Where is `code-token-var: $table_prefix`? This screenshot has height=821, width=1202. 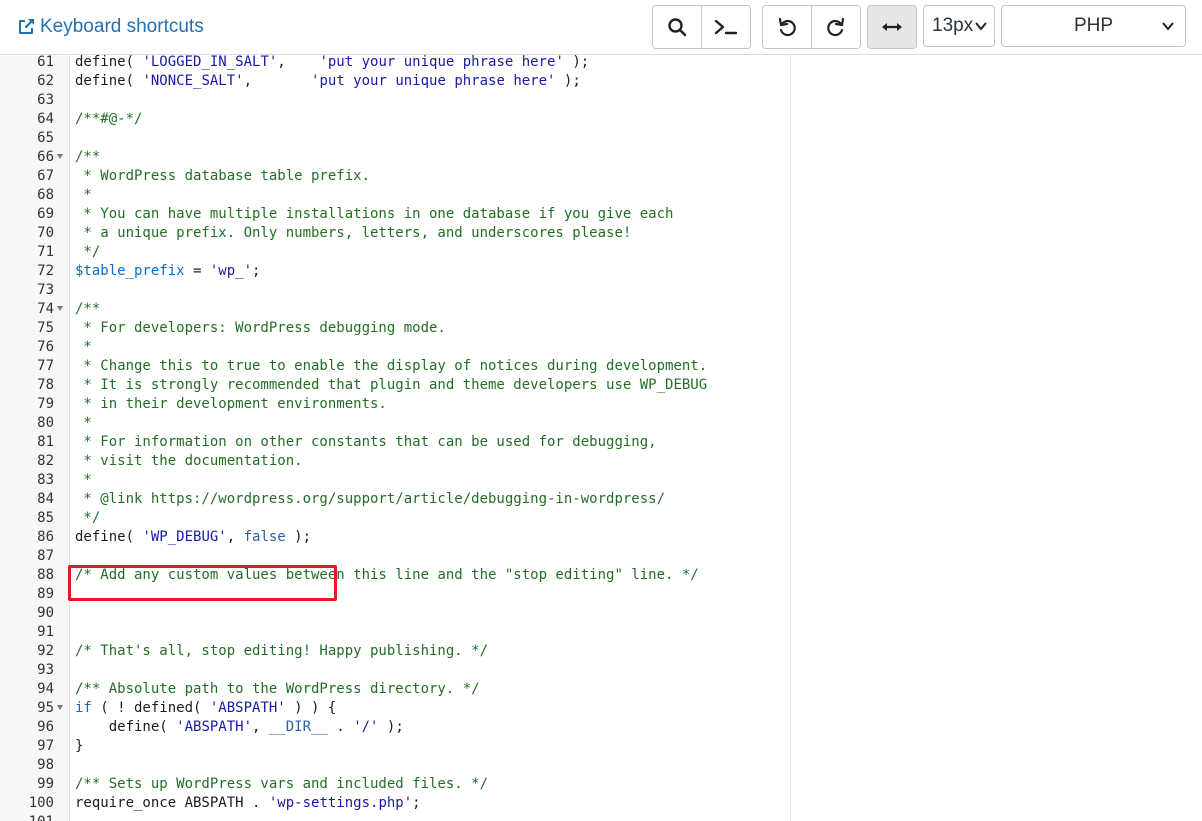 code-token-var: $table_prefix is located at coordinates (130, 271).